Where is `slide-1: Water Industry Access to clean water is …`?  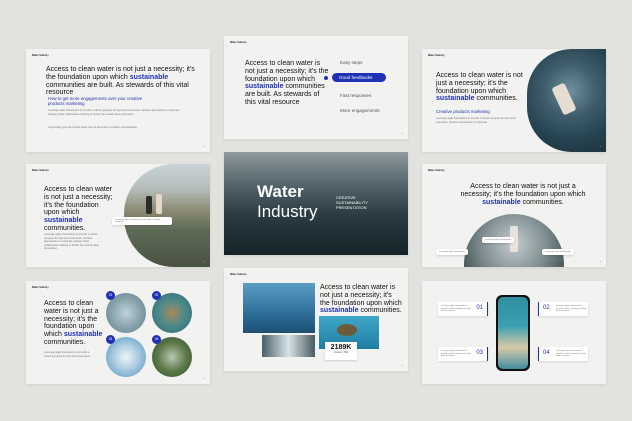
slide-1: Water Industry Access to clean water is … is located at coordinates (118, 100).